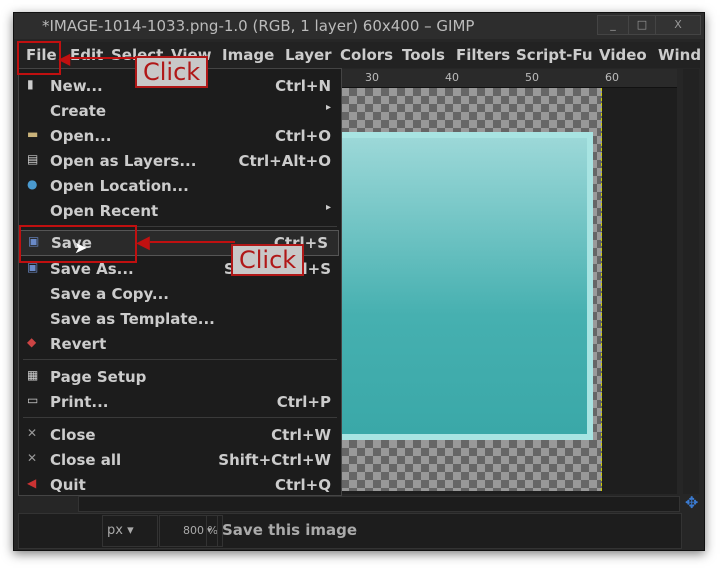 The image size is (721, 568). I want to click on revert-icon: ◆, so click(32, 342).